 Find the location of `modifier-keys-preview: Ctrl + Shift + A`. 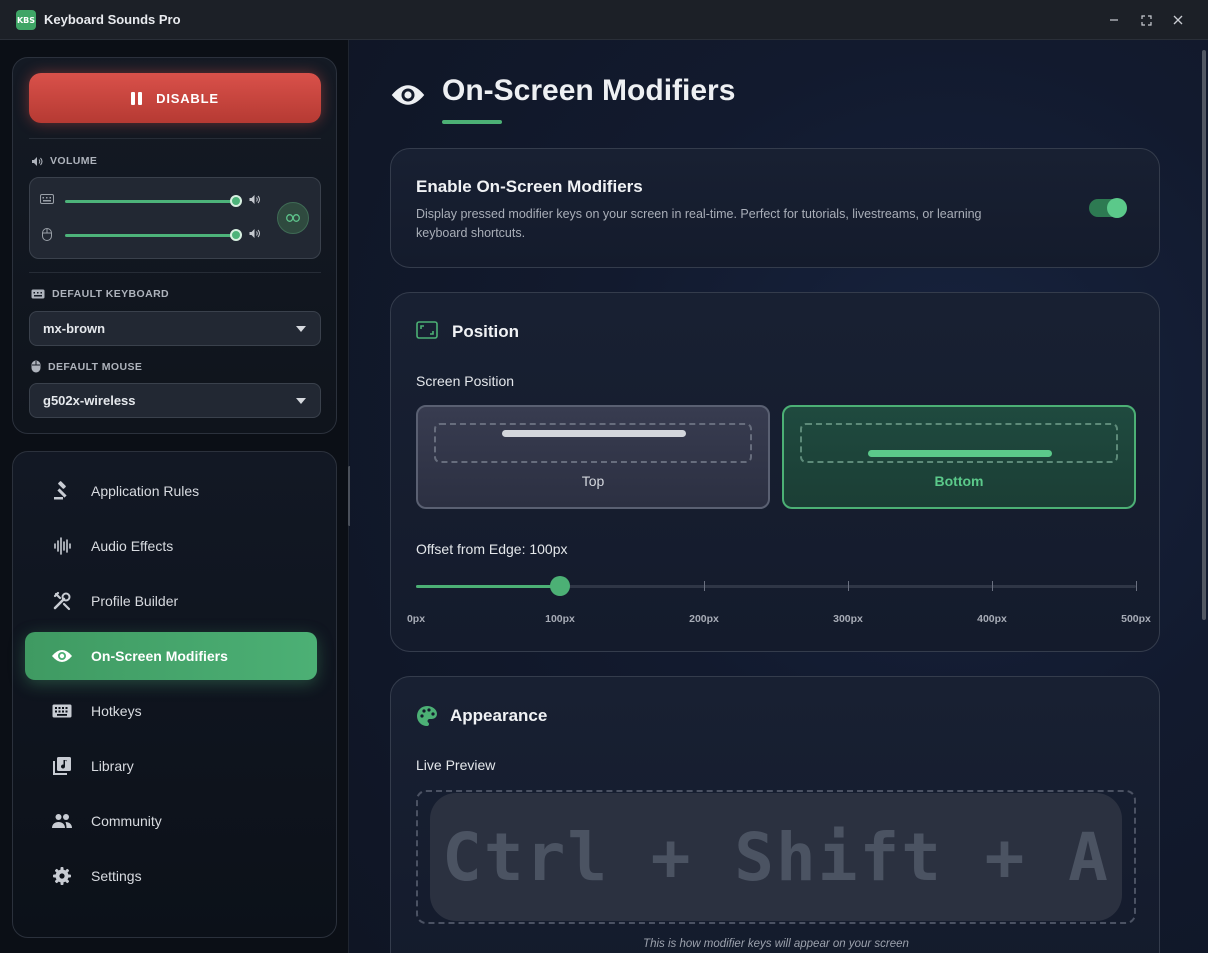

modifier-keys-preview: Ctrl + Shift + A is located at coordinates (776, 857).